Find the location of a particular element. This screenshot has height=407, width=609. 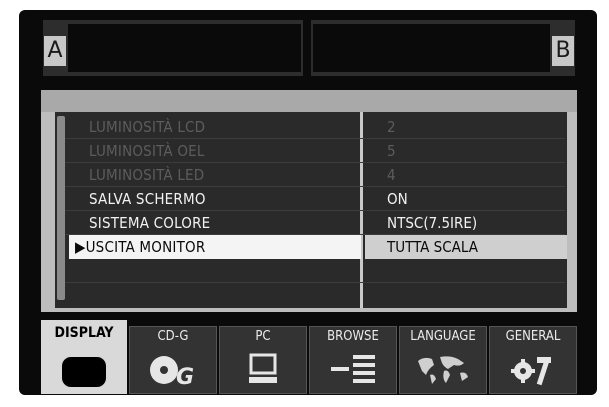

tab-pc: PC is located at coordinates (263, 360).